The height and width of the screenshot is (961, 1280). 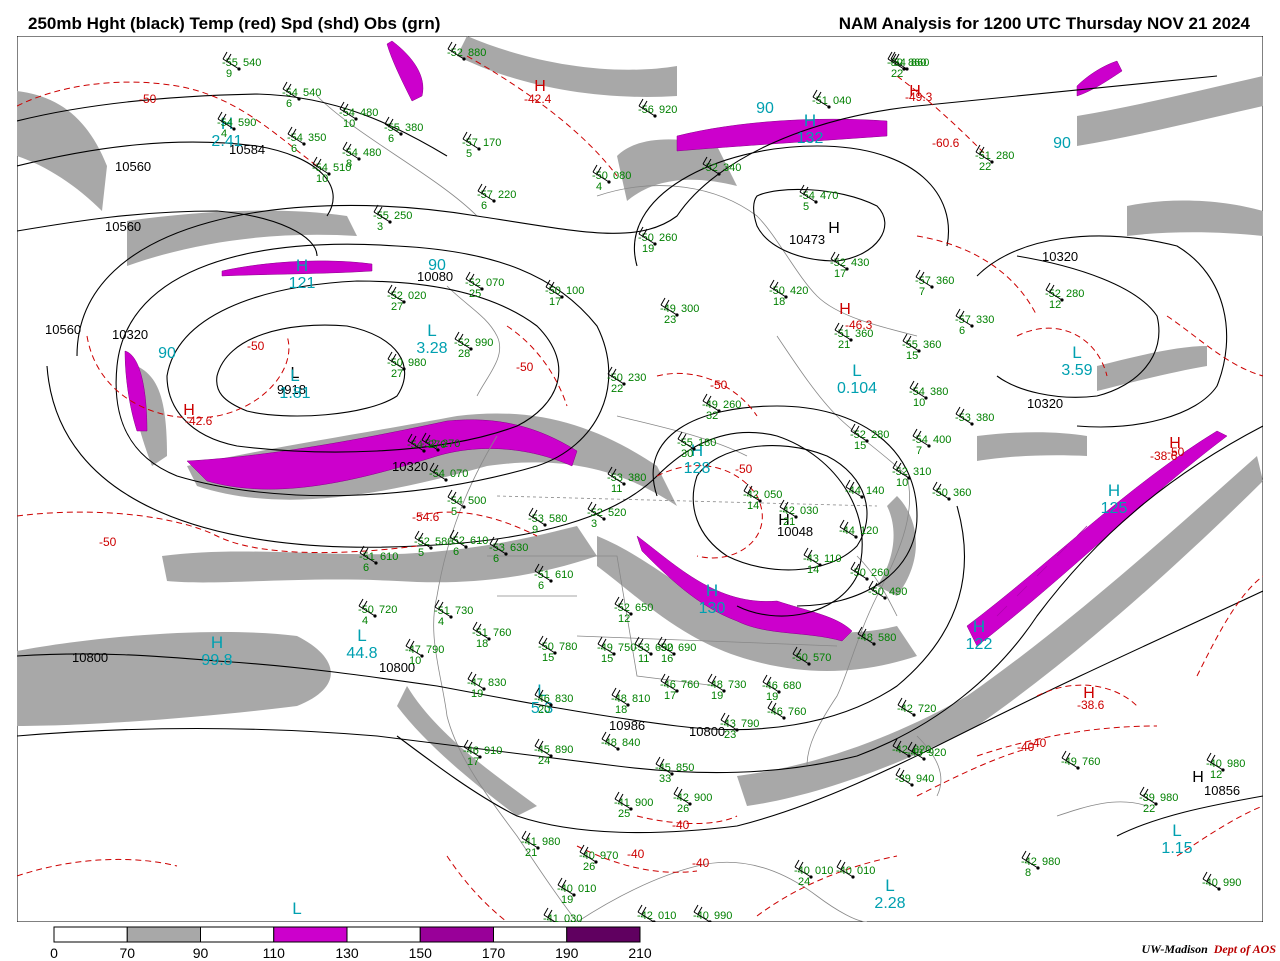 I want to click on obs-dewpoint: 19, so click(x=648, y=249).